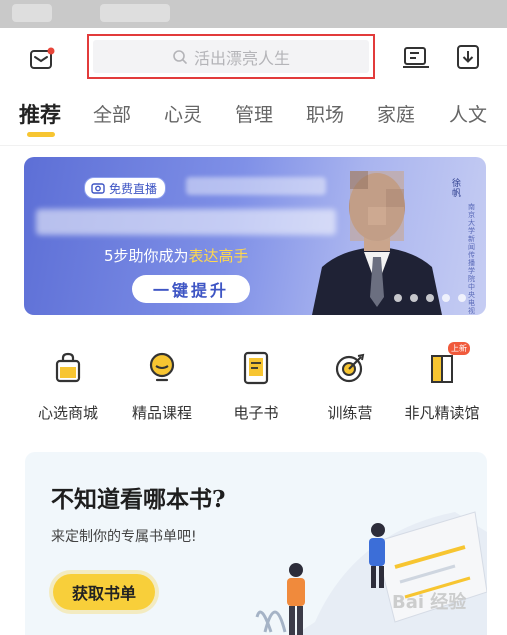 This screenshot has width=507, height=635. Describe the element at coordinates (124, 537) in the screenshot. I see `booklist-description: 来定制你的专属书单吧!` at that location.